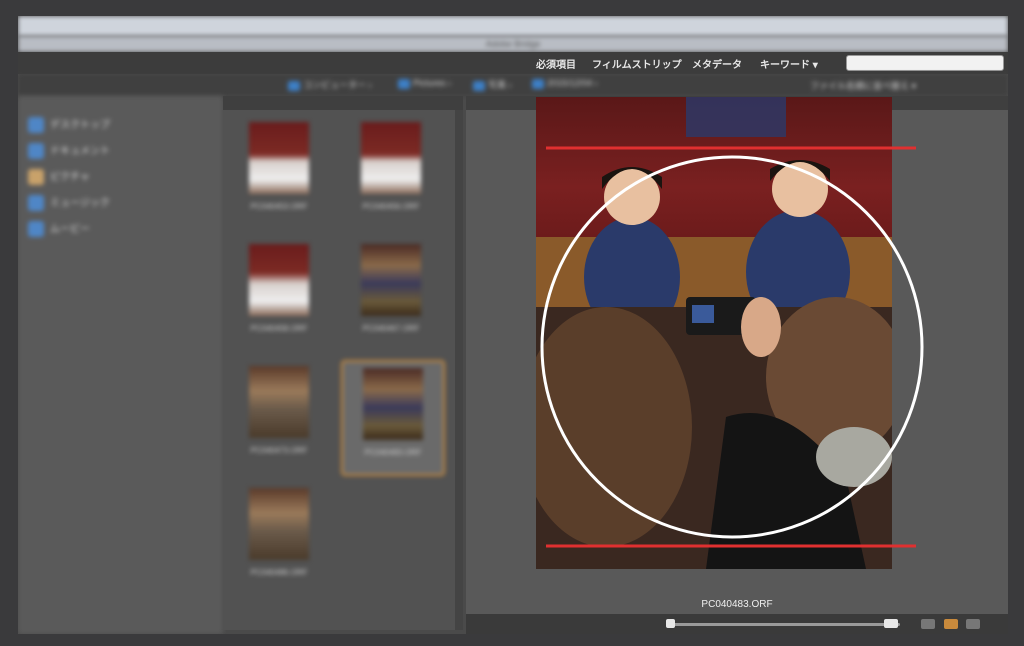  Describe the element at coordinates (279, 328) in the screenshot. I see `thumbnail-label: PC040458.ORF` at that location.